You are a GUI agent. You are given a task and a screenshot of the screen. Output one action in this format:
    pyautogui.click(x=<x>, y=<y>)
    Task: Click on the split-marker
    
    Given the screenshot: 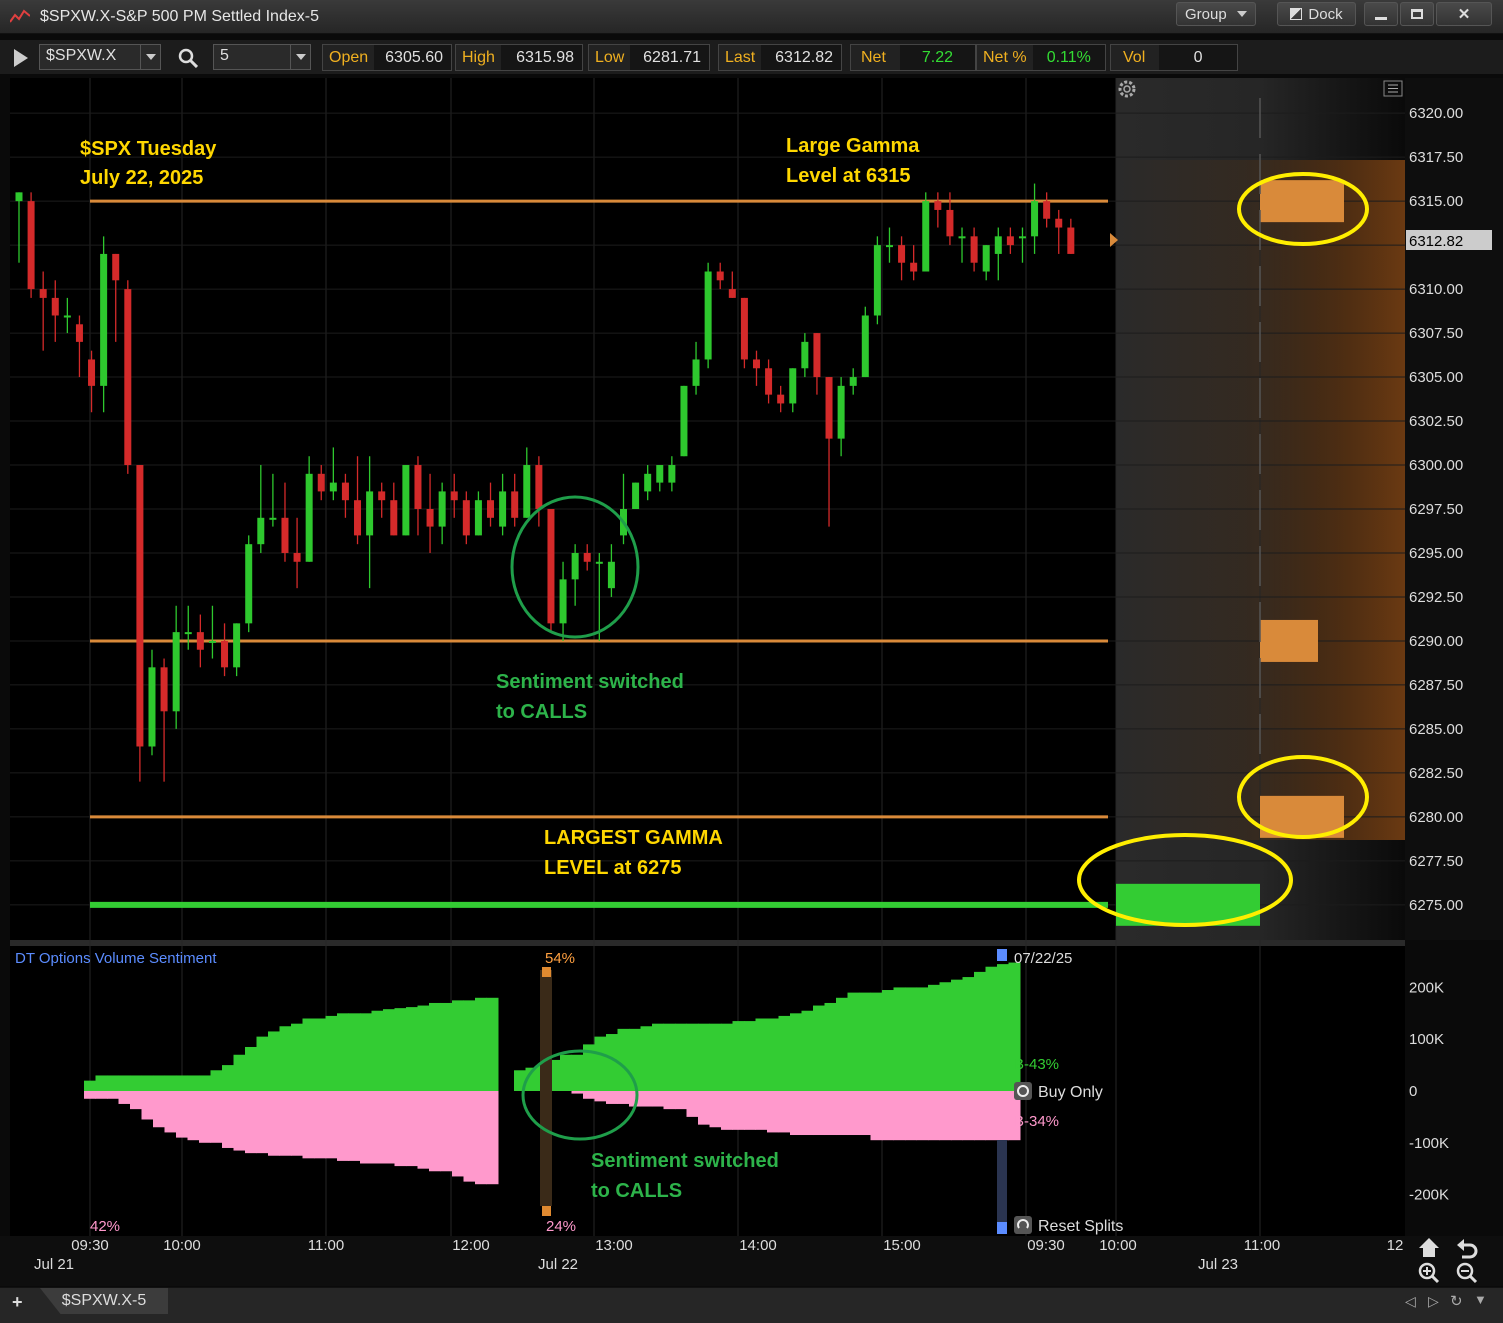 What is the action you would take?
    pyautogui.click(x=546, y=1088)
    